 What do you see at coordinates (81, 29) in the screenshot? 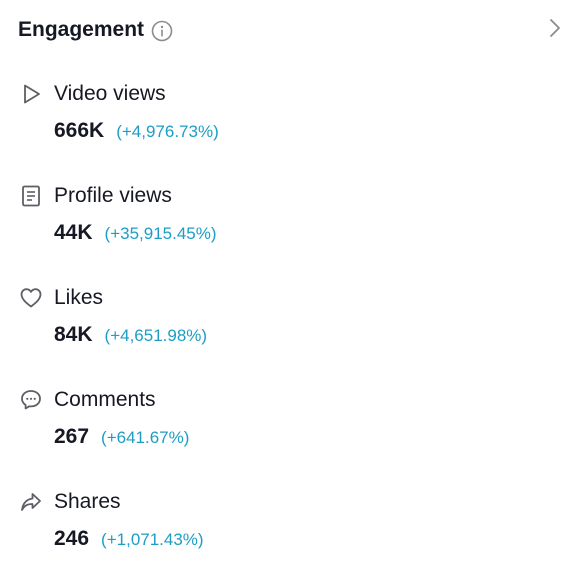
I see `engagement-title: Engagement` at bounding box center [81, 29].